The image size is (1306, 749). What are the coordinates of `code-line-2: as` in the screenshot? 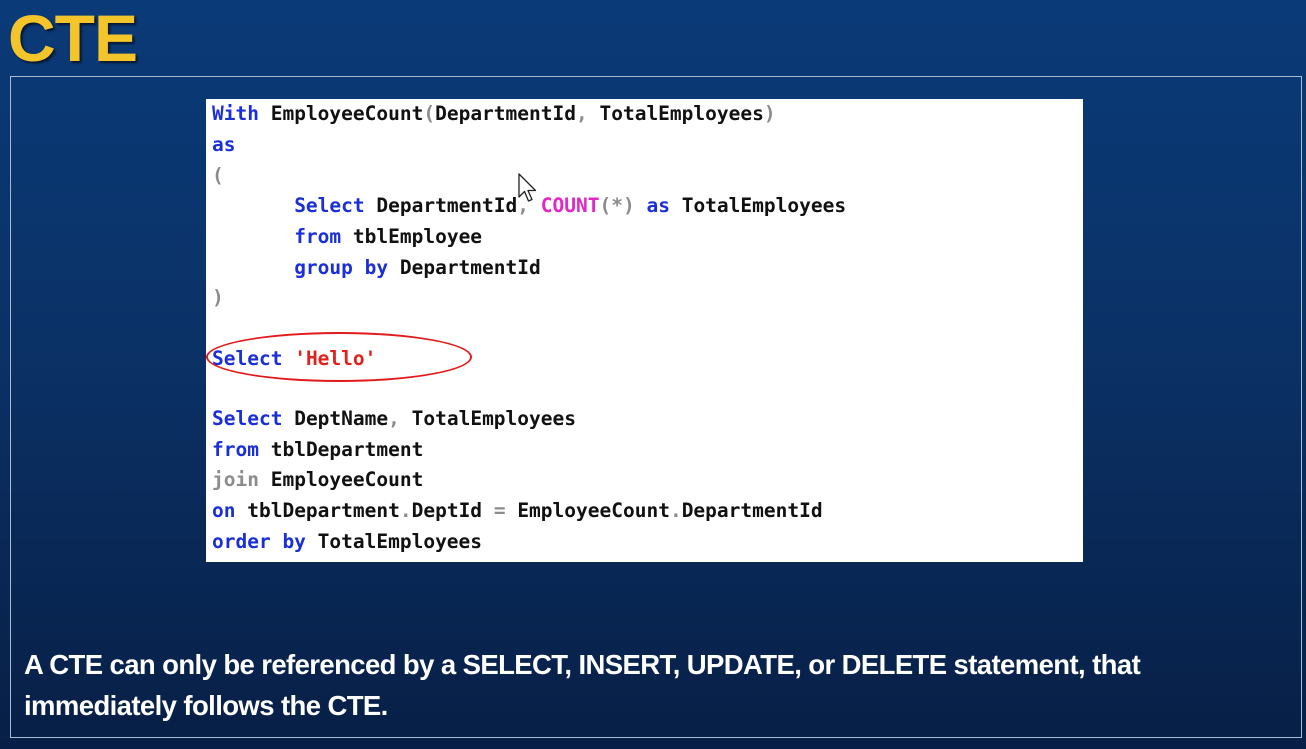 It's located at (223, 145).